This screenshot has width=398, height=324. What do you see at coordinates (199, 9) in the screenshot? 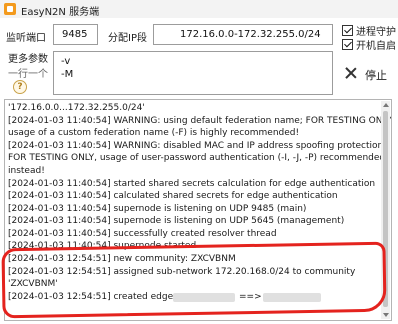
I see `title-bar: EasyN2N 服务端` at bounding box center [199, 9].